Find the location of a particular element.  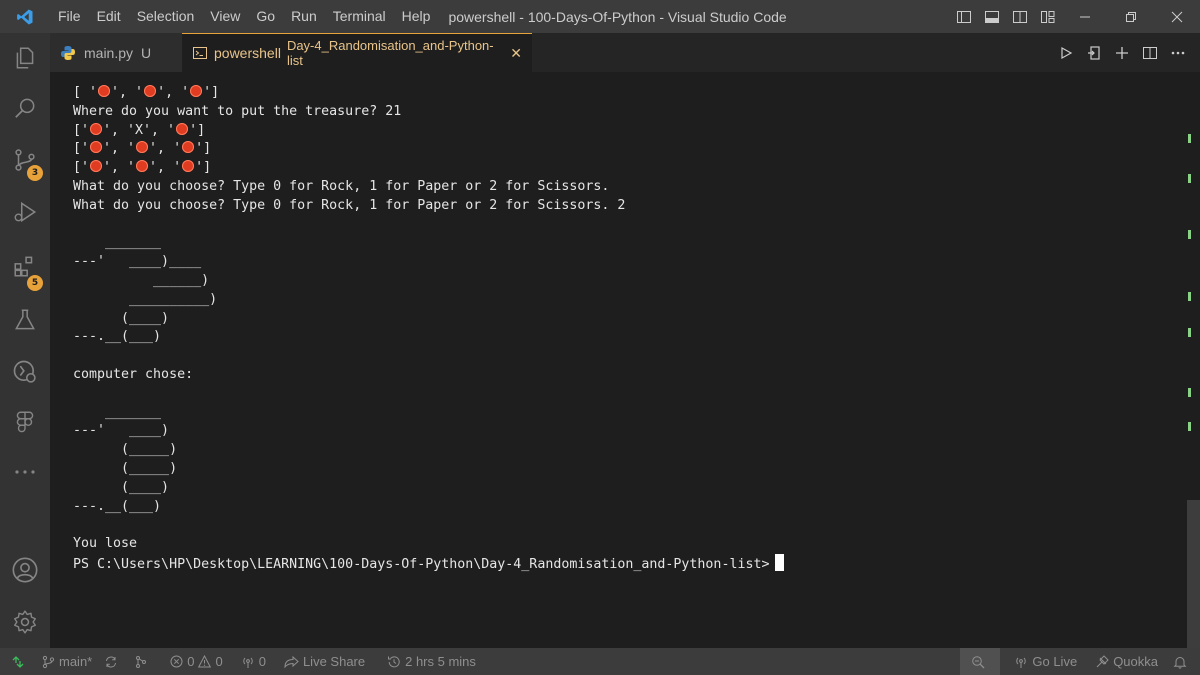

editor-actions is located at coordinates (1122, 52).